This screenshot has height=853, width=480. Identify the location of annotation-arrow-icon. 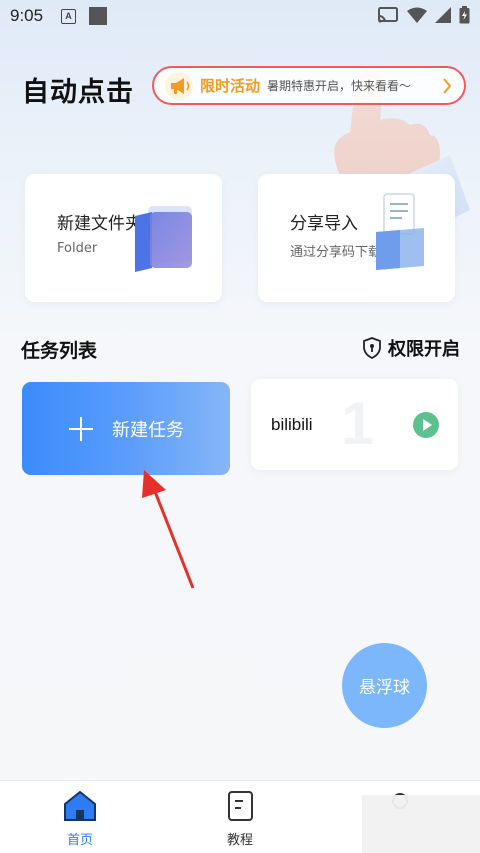
(168, 529).